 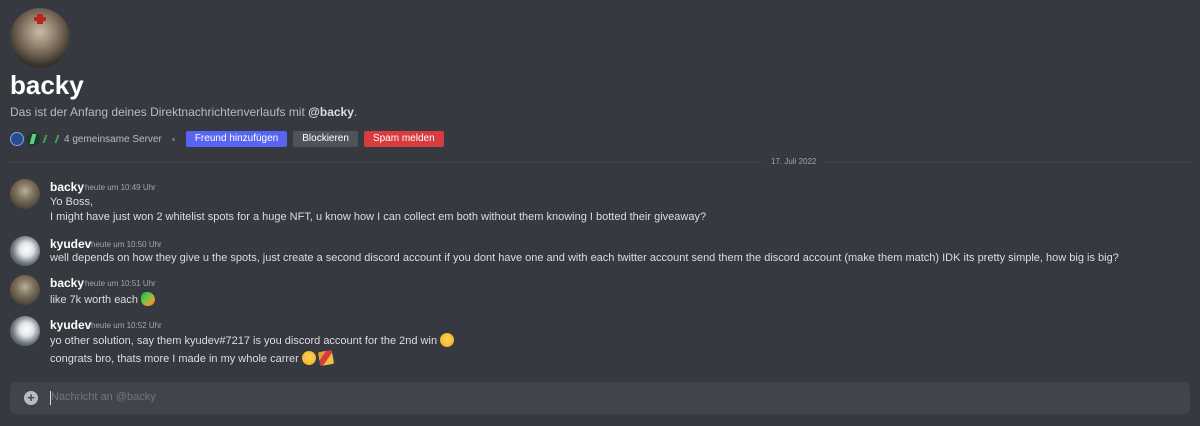 I want to click on message-input-placeholder: Nachricht an @backy, so click(x=103, y=397).